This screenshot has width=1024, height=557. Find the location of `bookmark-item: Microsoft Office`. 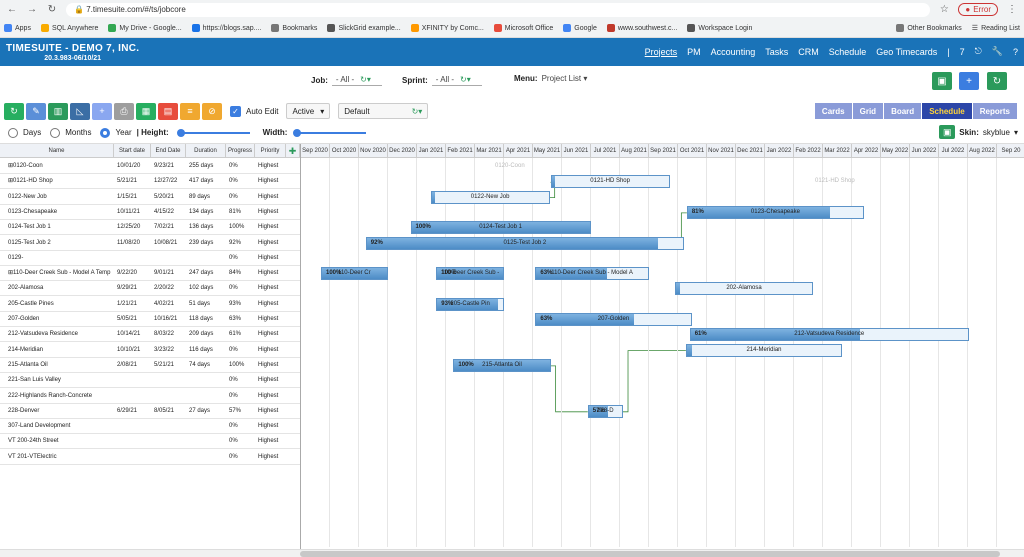

bookmark-item: Microsoft Office is located at coordinates (523, 28).